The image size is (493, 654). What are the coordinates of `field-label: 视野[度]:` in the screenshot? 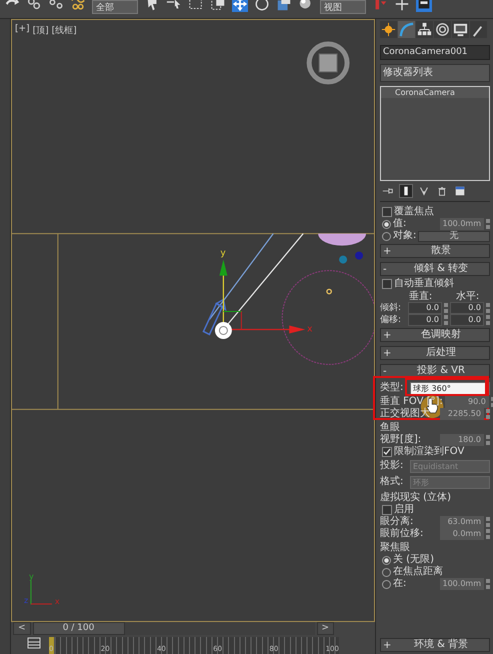 It's located at (401, 440).